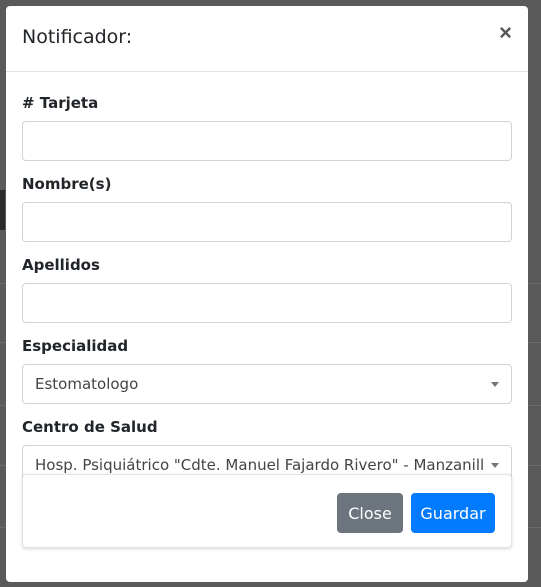 This screenshot has width=541, height=587. I want to click on tarjeta-input, so click(267, 141).